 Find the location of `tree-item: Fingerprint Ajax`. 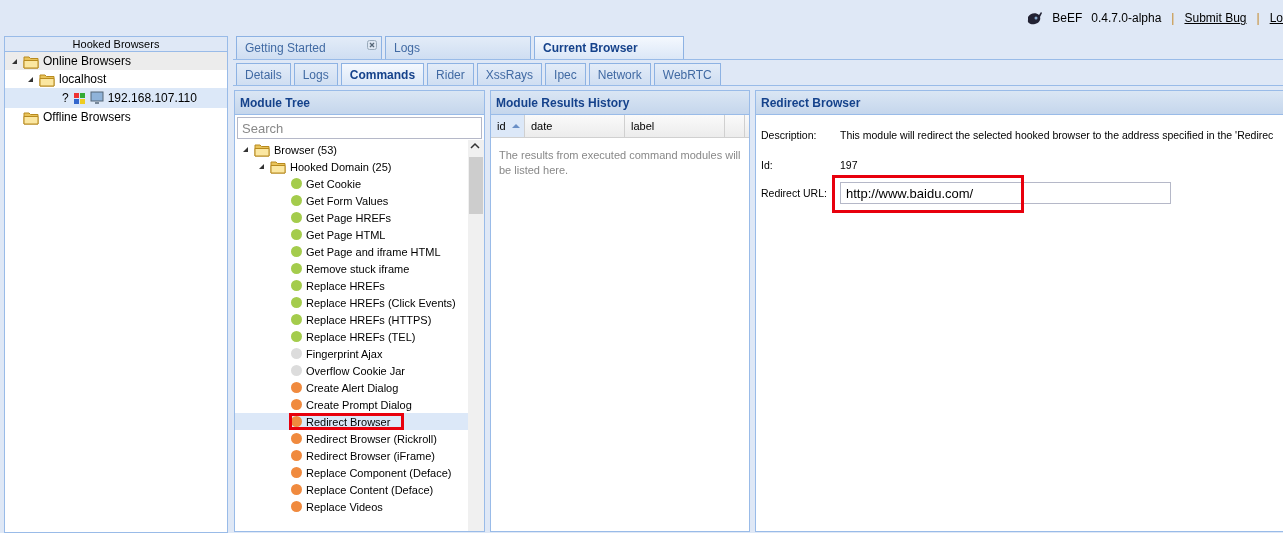

tree-item: Fingerprint Ajax is located at coordinates (351, 353).